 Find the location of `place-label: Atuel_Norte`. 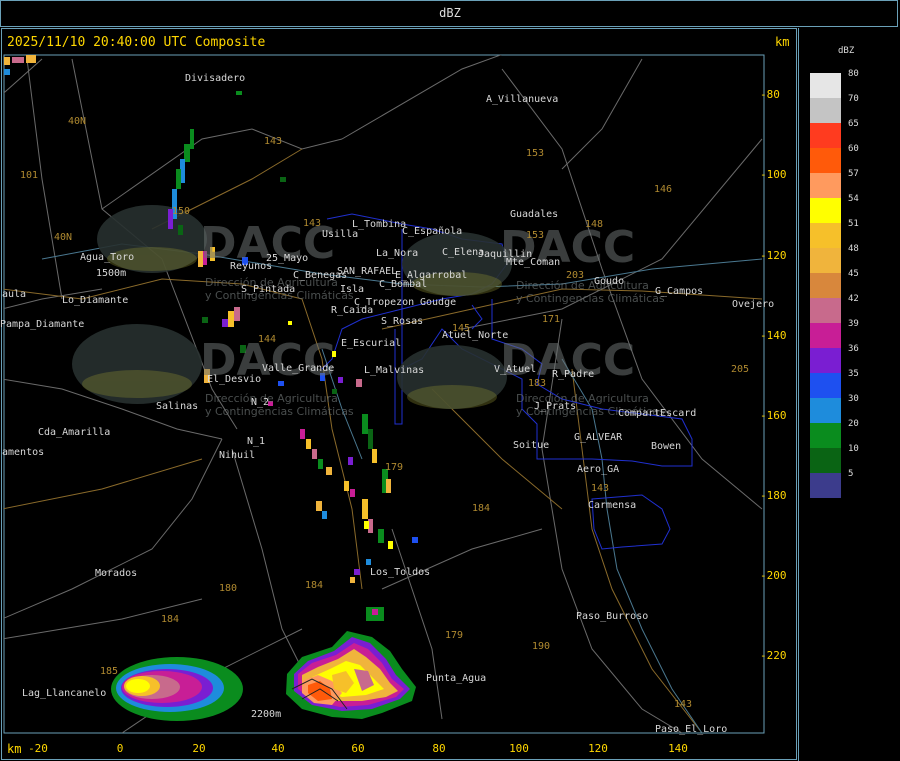

place-label: Atuel_Norte is located at coordinates (475, 335).